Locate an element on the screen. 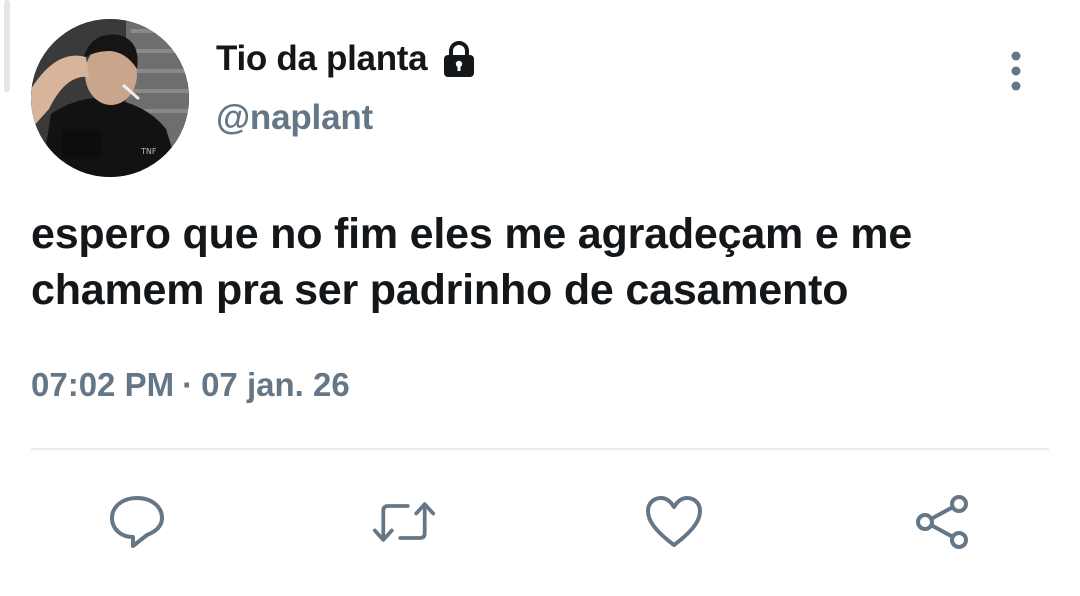 The height and width of the screenshot is (596, 1080). retweet-button is located at coordinates (404, 522).